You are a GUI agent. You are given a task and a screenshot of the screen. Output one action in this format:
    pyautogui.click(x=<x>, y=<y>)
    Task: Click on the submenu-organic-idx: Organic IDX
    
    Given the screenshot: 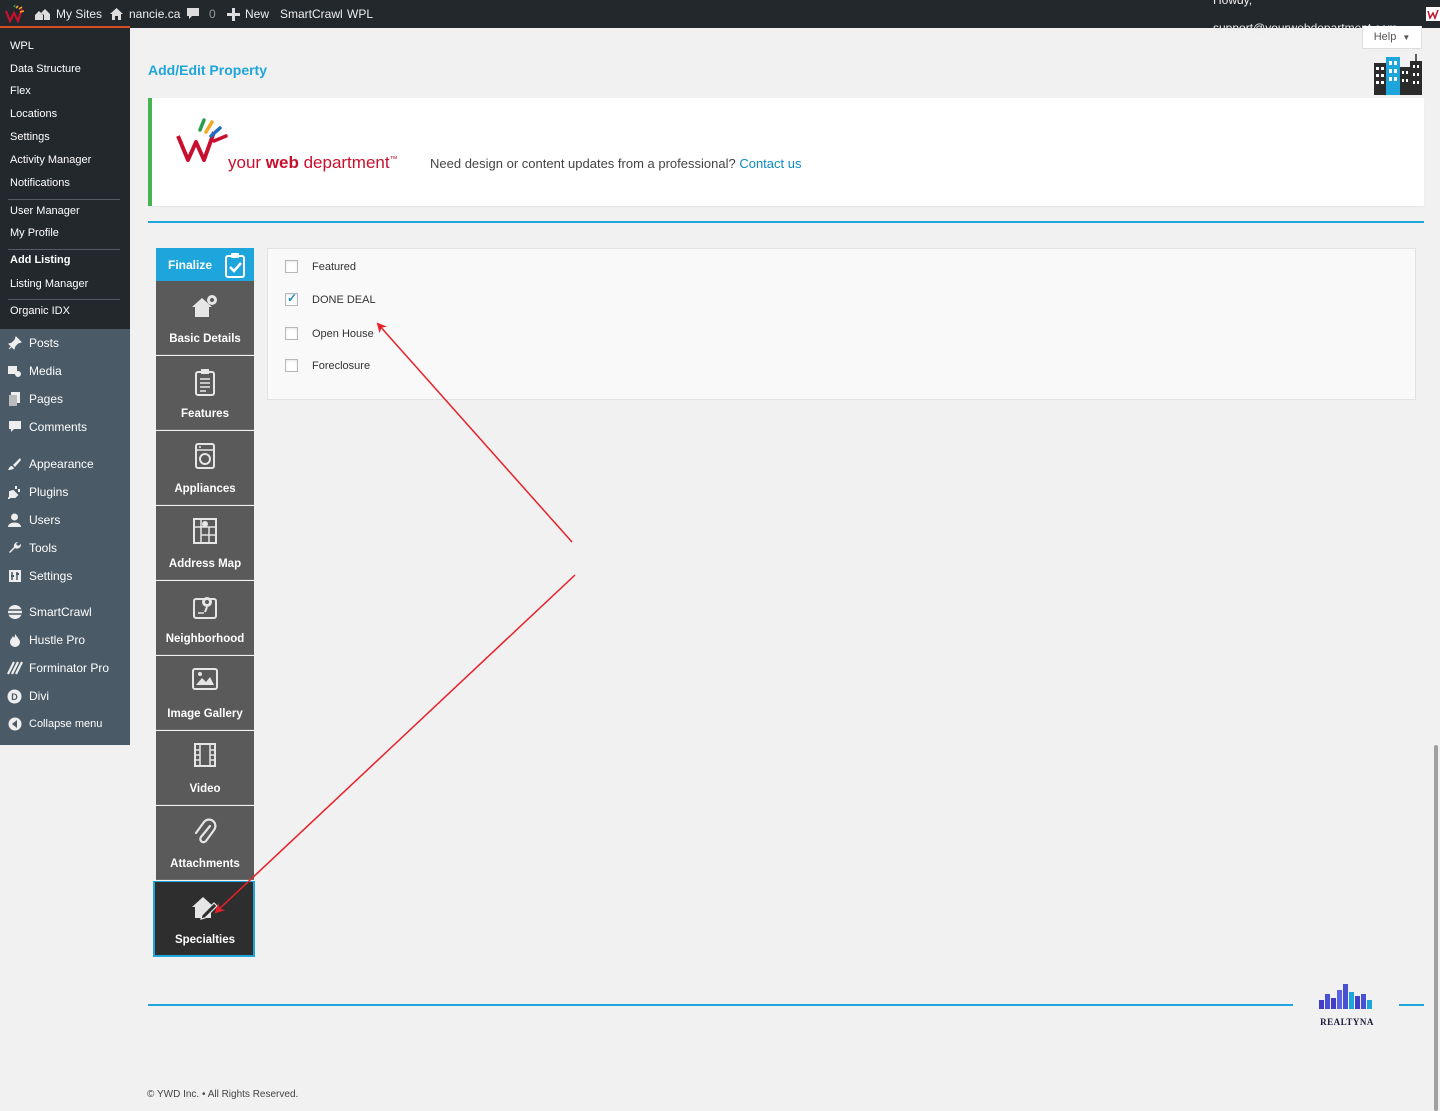 What is the action you would take?
    pyautogui.click(x=40, y=311)
    